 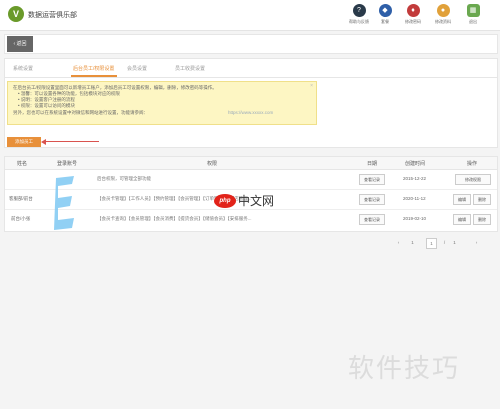 I want to click on notice-line: • 权限：设置可以访问的模块, so click(x=46, y=105).